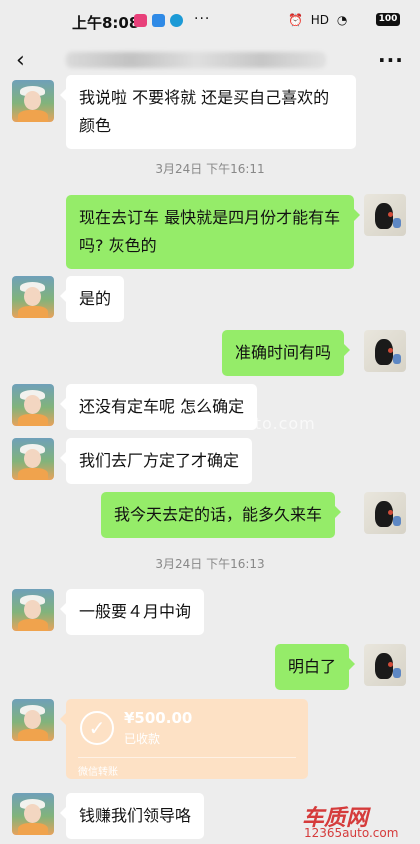  What do you see at coordinates (158, 20) in the screenshot?
I see `telegram-icon` at bounding box center [158, 20].